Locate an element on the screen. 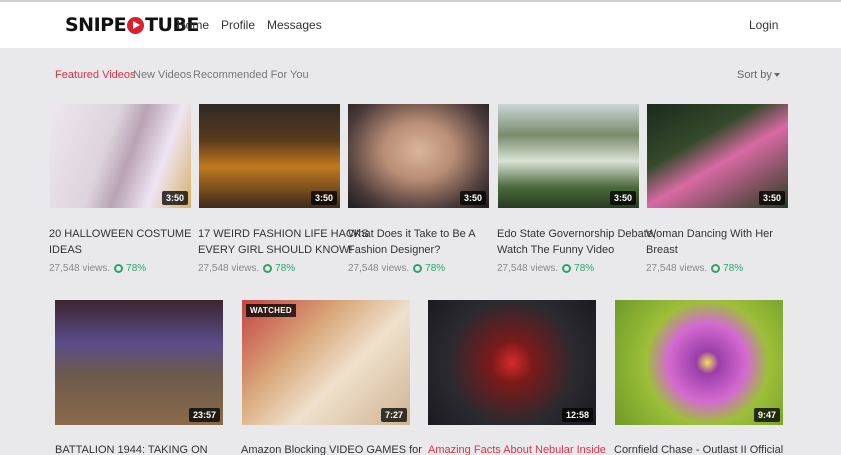 This screenshot has height=455, width=841. duration-badge: 9:47 is located at coordinates (766, 415).